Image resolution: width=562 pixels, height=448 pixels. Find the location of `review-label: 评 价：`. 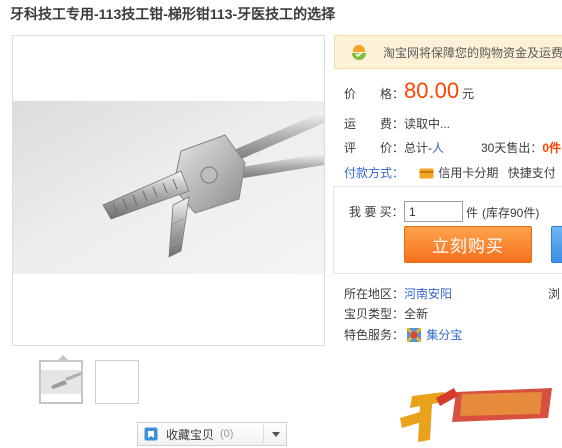

review-label: 评 价： is located at coordinates (374, 148).